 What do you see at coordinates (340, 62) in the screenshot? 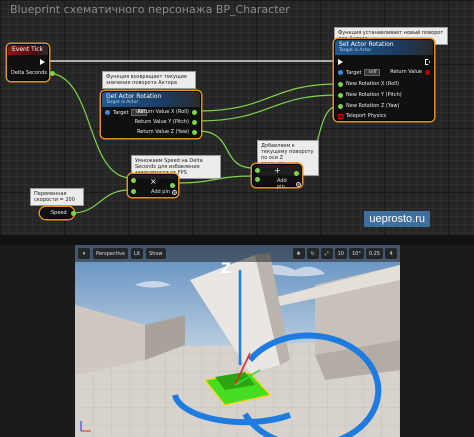
I see `set-rotation-exec-in-icon` at bounding box center [340, 62].